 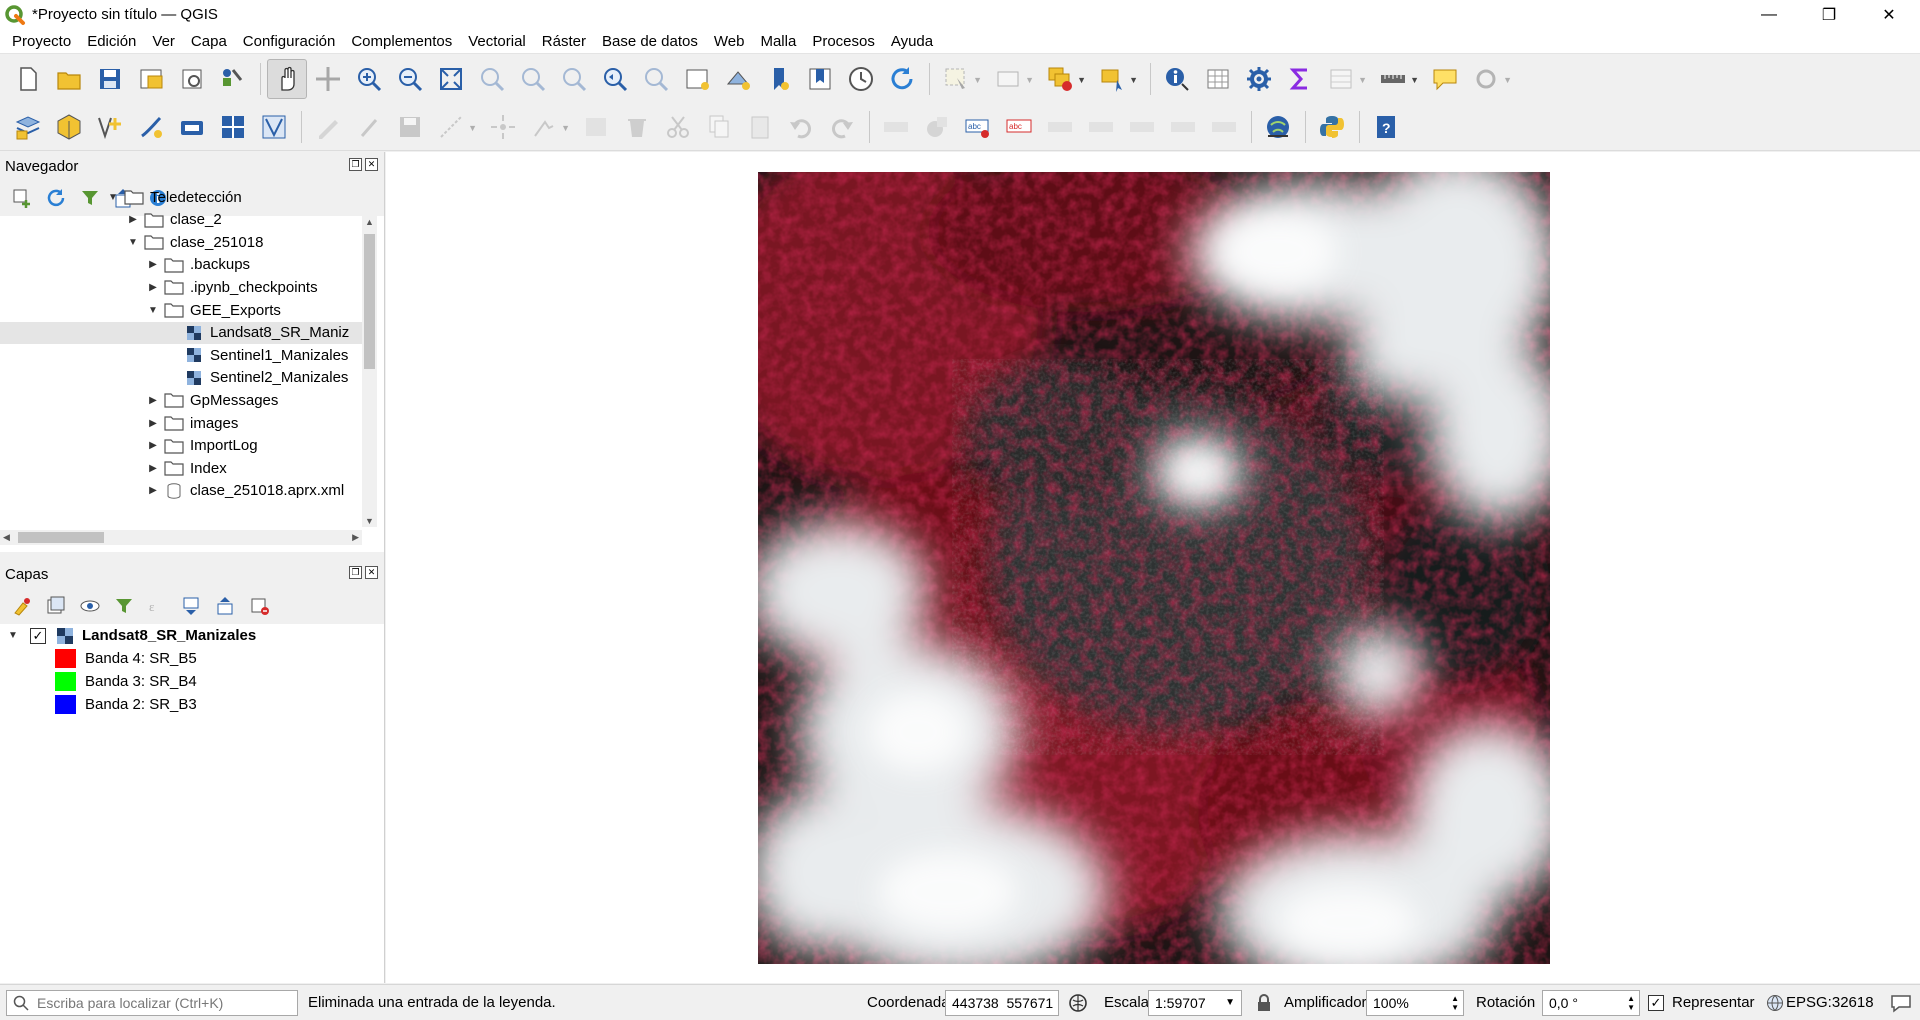 I want to click on add-feature-icon: ▼, so click(x=1115, y=79).